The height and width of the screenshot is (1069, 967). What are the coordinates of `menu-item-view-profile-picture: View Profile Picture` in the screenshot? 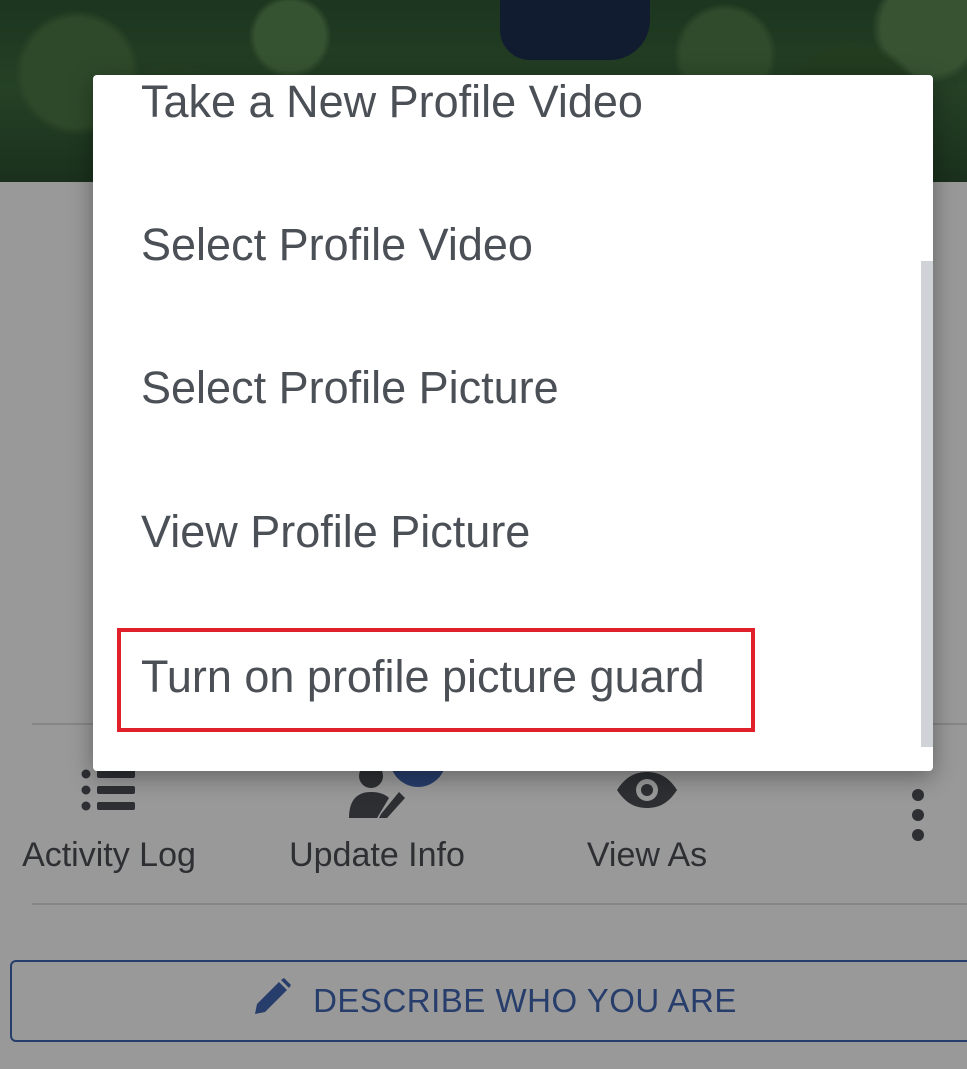 It's located at (506, 531).